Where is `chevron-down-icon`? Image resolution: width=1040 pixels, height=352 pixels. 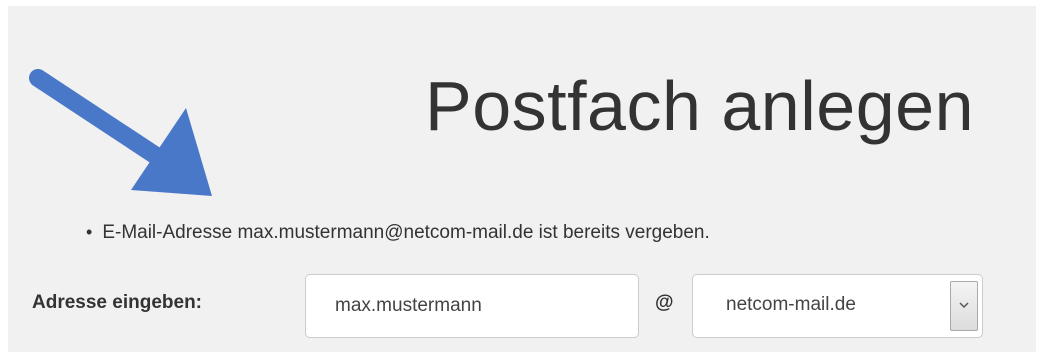
chevron-down-icon is located at coordinates (964, 305).